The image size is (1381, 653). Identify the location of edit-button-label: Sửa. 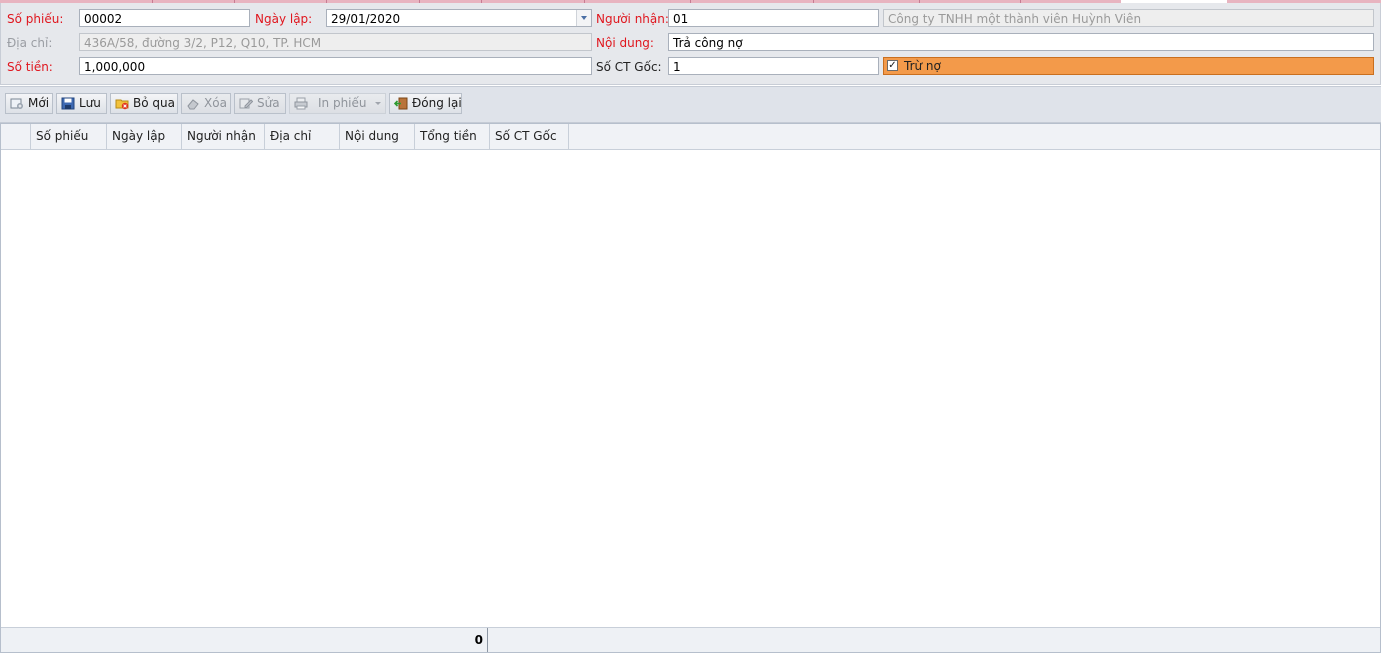
(268, 103).